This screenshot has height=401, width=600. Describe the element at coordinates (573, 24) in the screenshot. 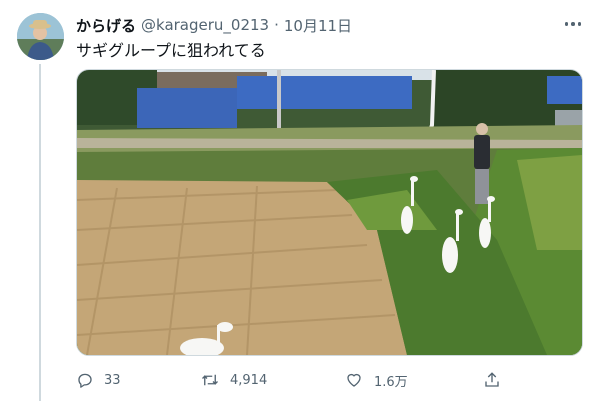

I see `more-horizontal-icon` at that location.